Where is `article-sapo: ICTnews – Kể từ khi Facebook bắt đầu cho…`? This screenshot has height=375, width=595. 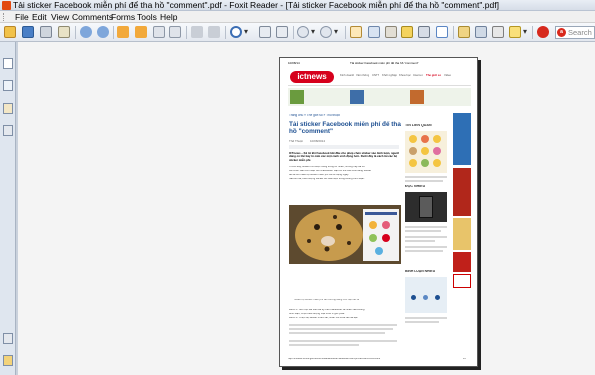 article-sapo: ICTnews – Kể từ khi Facebook bắt đầu cho… is located at coordinates (344, 157).